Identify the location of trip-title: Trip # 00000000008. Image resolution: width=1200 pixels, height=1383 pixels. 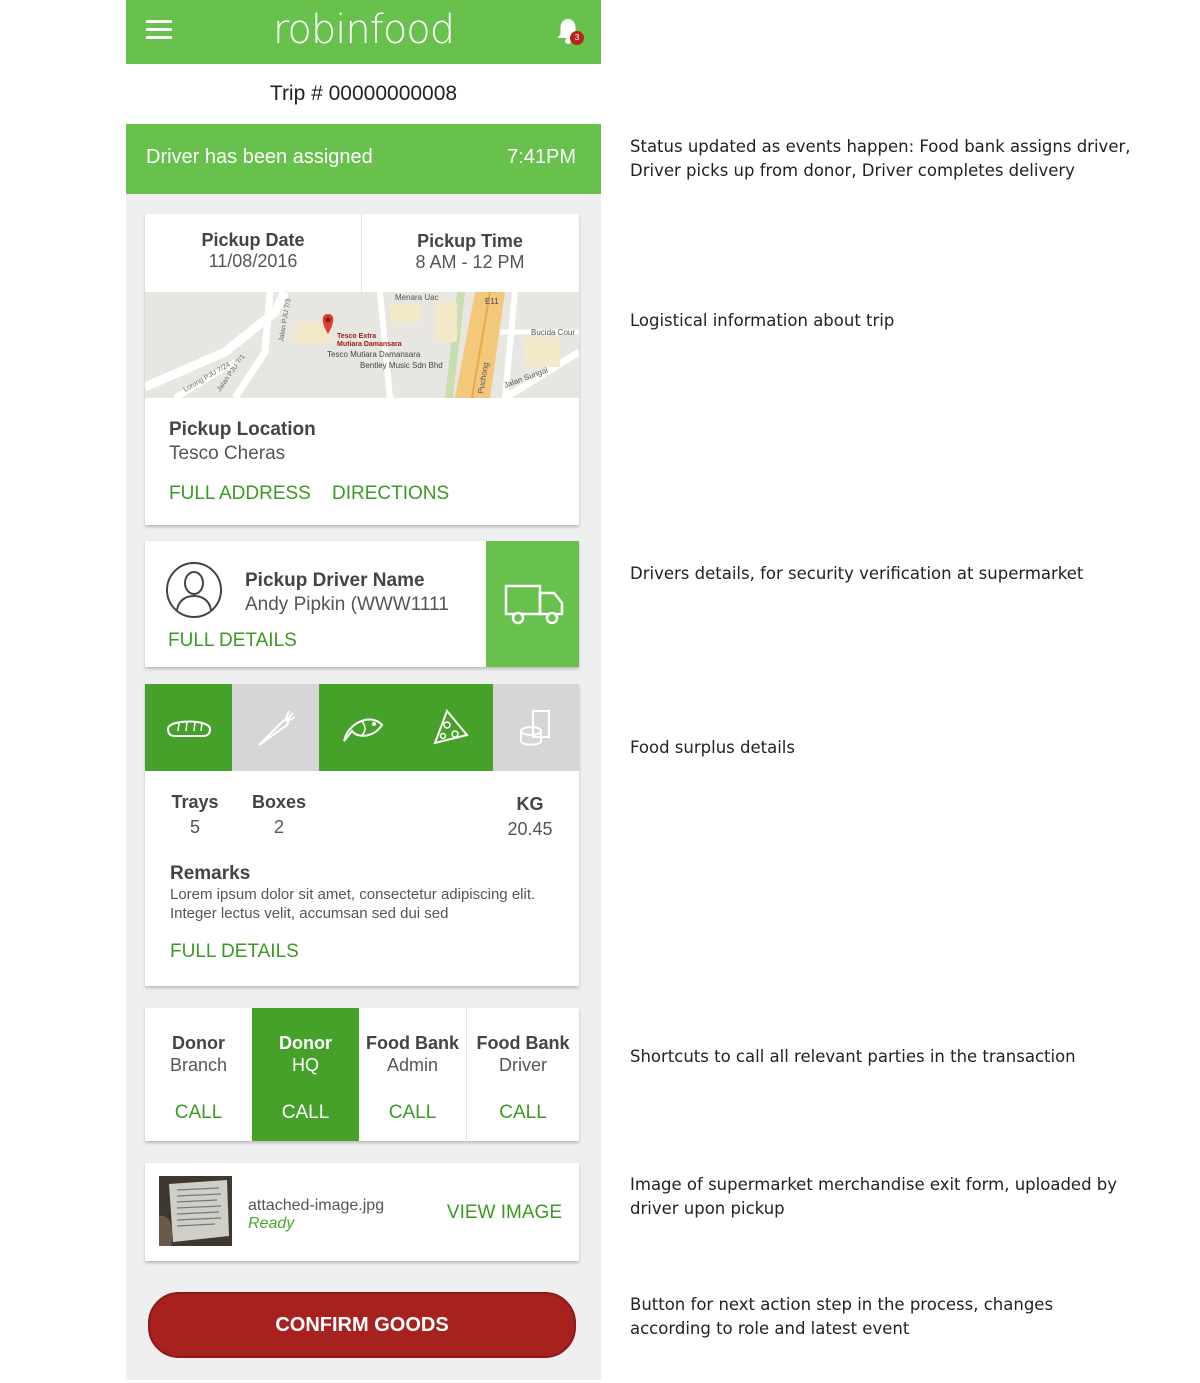
(363, 93).